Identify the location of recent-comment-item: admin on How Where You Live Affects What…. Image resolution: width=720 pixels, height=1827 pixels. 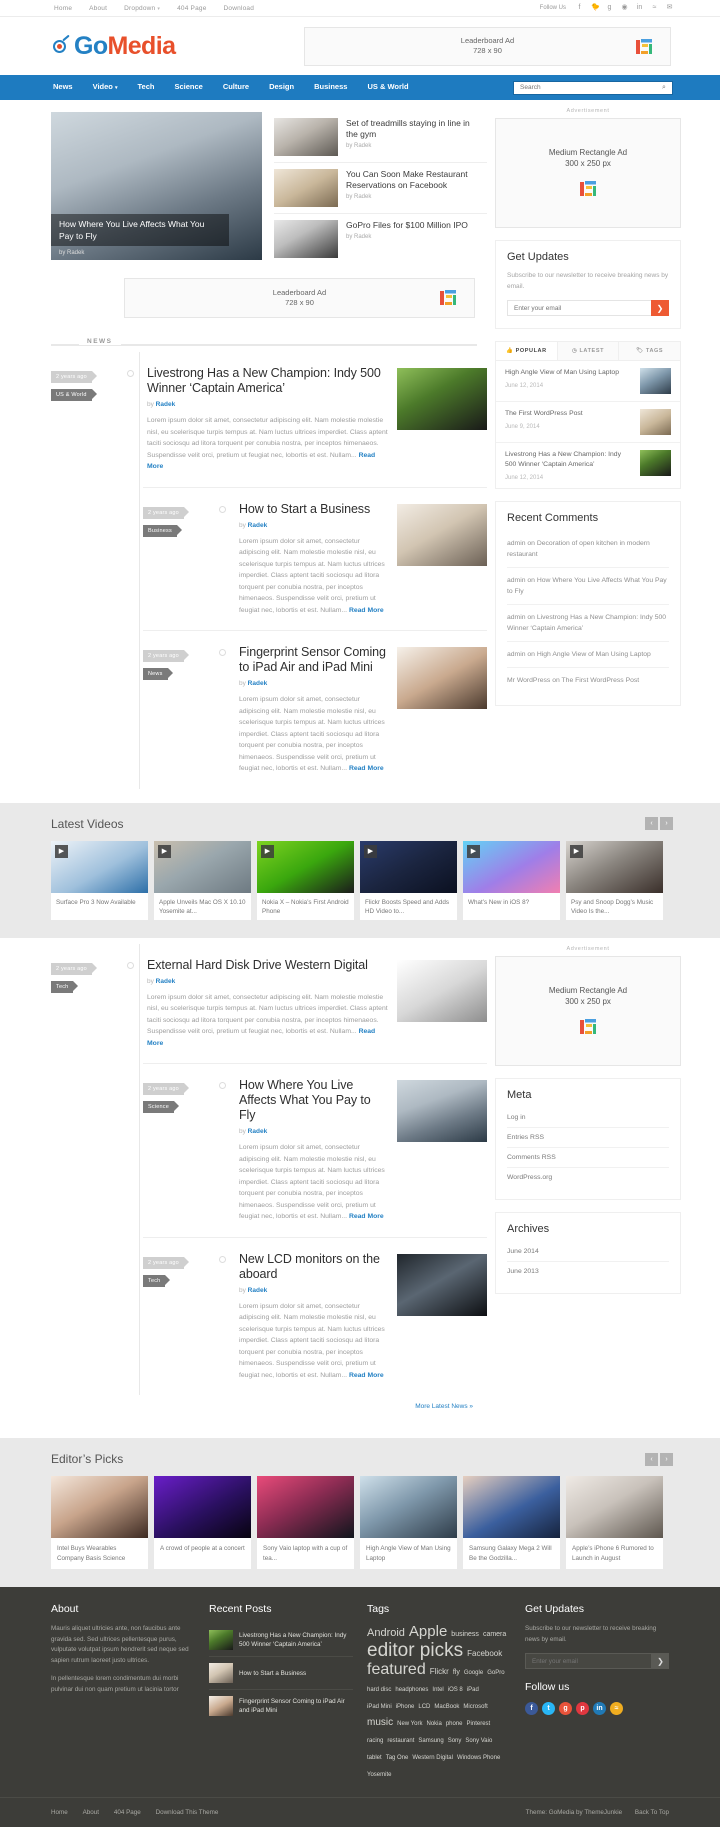
(588, 586).